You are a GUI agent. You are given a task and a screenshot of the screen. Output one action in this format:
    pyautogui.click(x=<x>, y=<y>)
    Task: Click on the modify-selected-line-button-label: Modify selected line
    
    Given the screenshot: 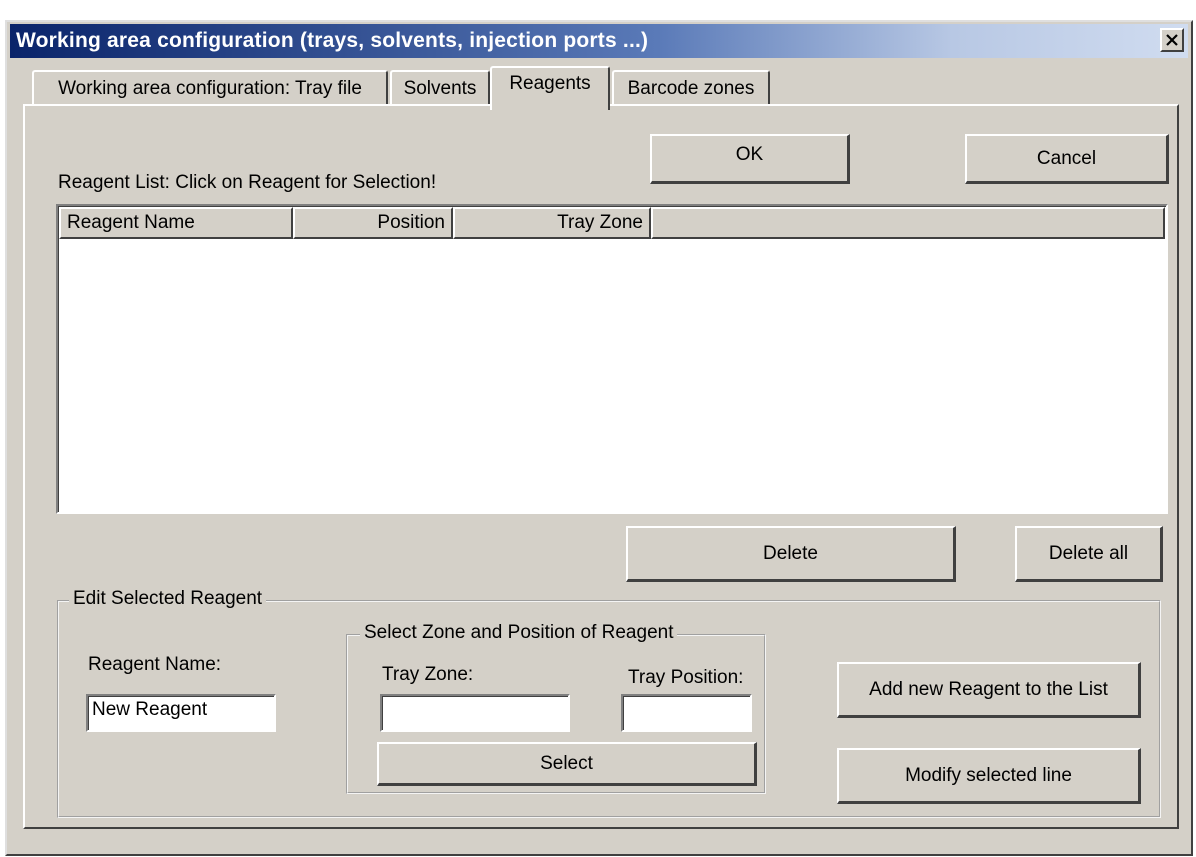 What is the action you would take?
    pyautogui.click(x=988, y=775)
    